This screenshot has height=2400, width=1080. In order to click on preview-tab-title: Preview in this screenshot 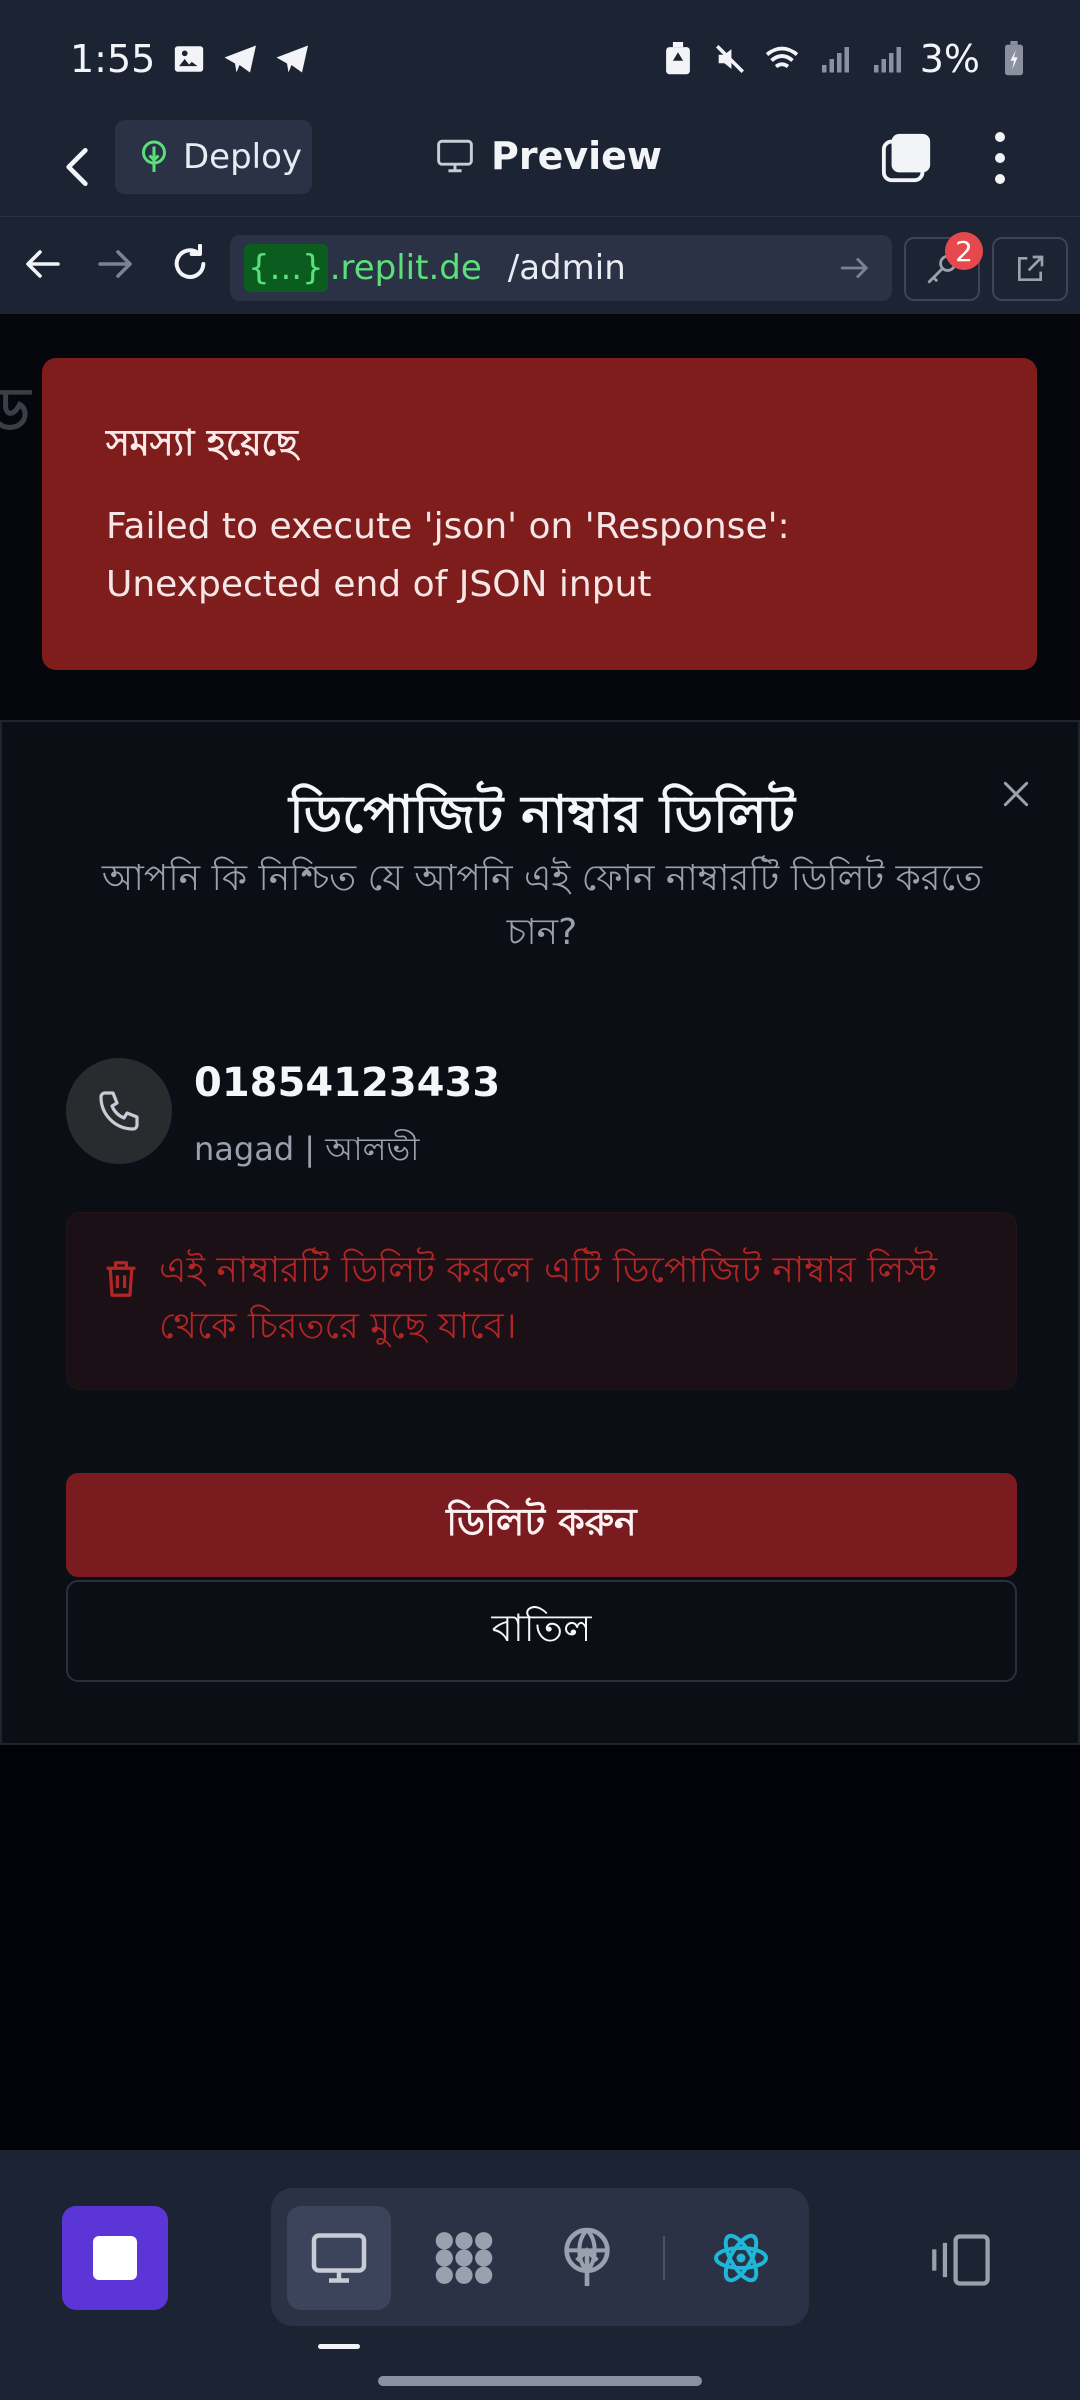, I will do `click(548, 156)`.